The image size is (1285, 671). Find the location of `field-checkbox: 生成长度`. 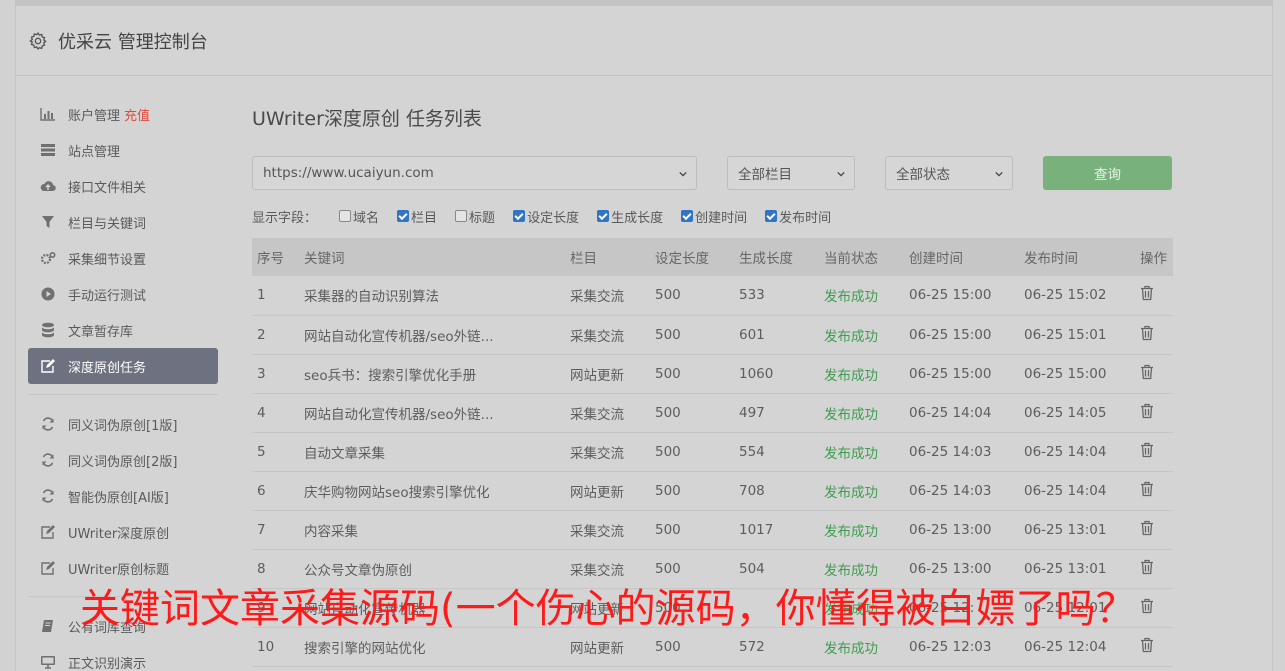

field-checkbox: 生成长度 is located at coordinates (630, 216).